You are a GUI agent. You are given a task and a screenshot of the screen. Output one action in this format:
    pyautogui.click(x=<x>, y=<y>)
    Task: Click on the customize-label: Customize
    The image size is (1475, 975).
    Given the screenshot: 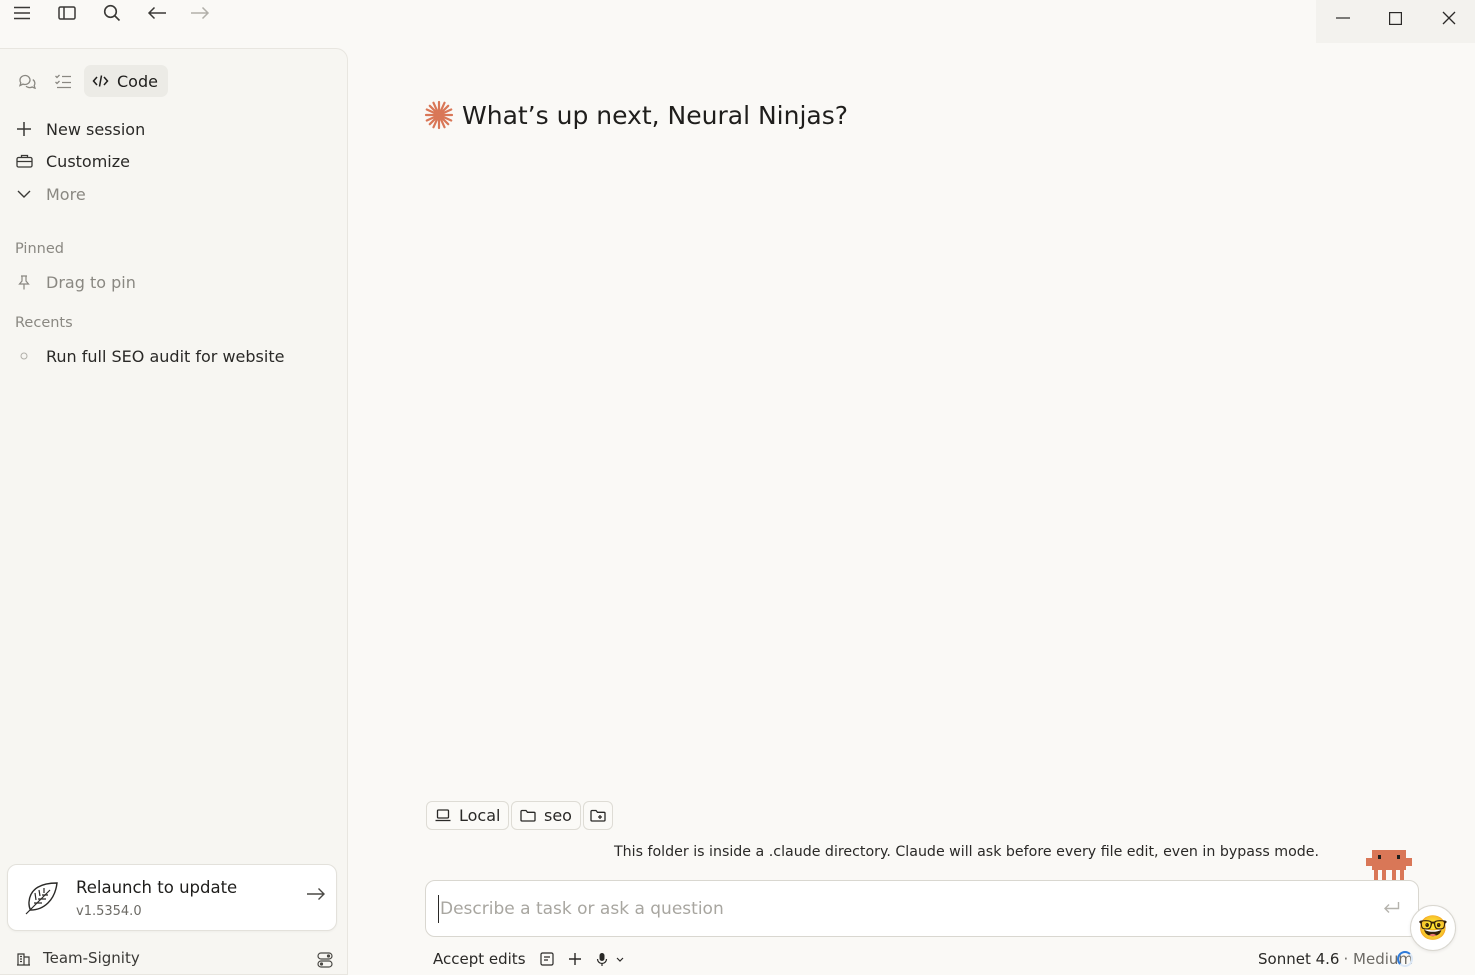 What is the action you would take?
    pyautogui.click(x=88, y=161)
    